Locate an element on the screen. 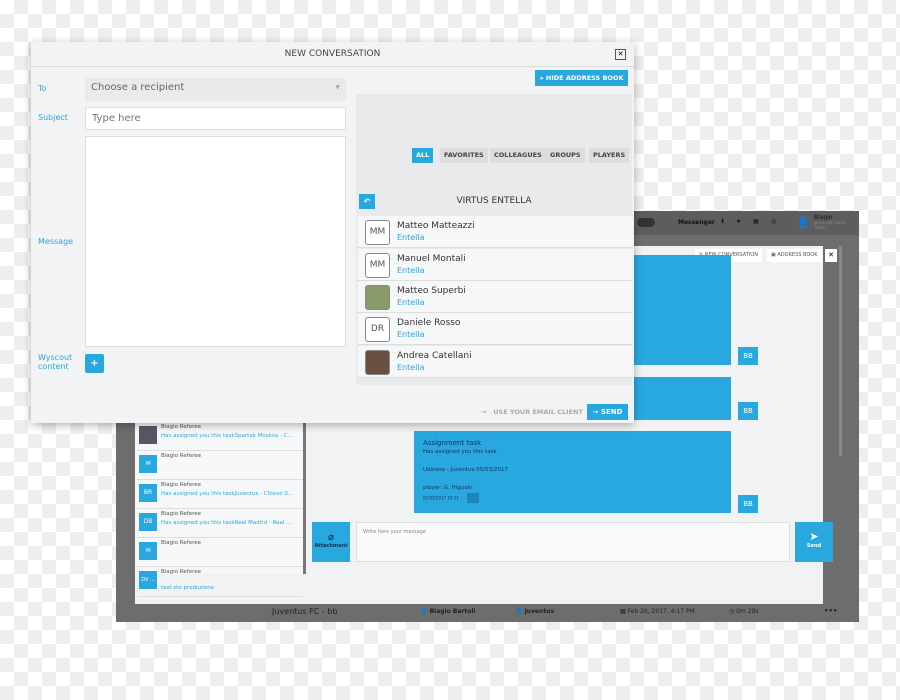  status-club: 👤 Juventus is located at coordinates (535, 611).